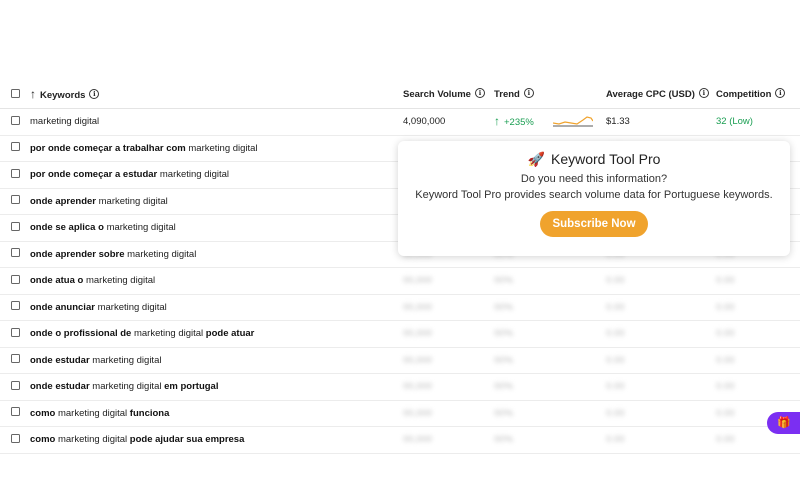 The width and height of the screenshot is (800, 500). Describe the element at coordinates (99, 413) in the screenshot. I see `keyword-cell: como marketing digital funciona` at that location.